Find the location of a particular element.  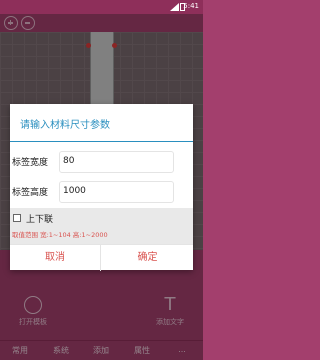

confirm-button: 确定 is located at coordinates (147, 258).